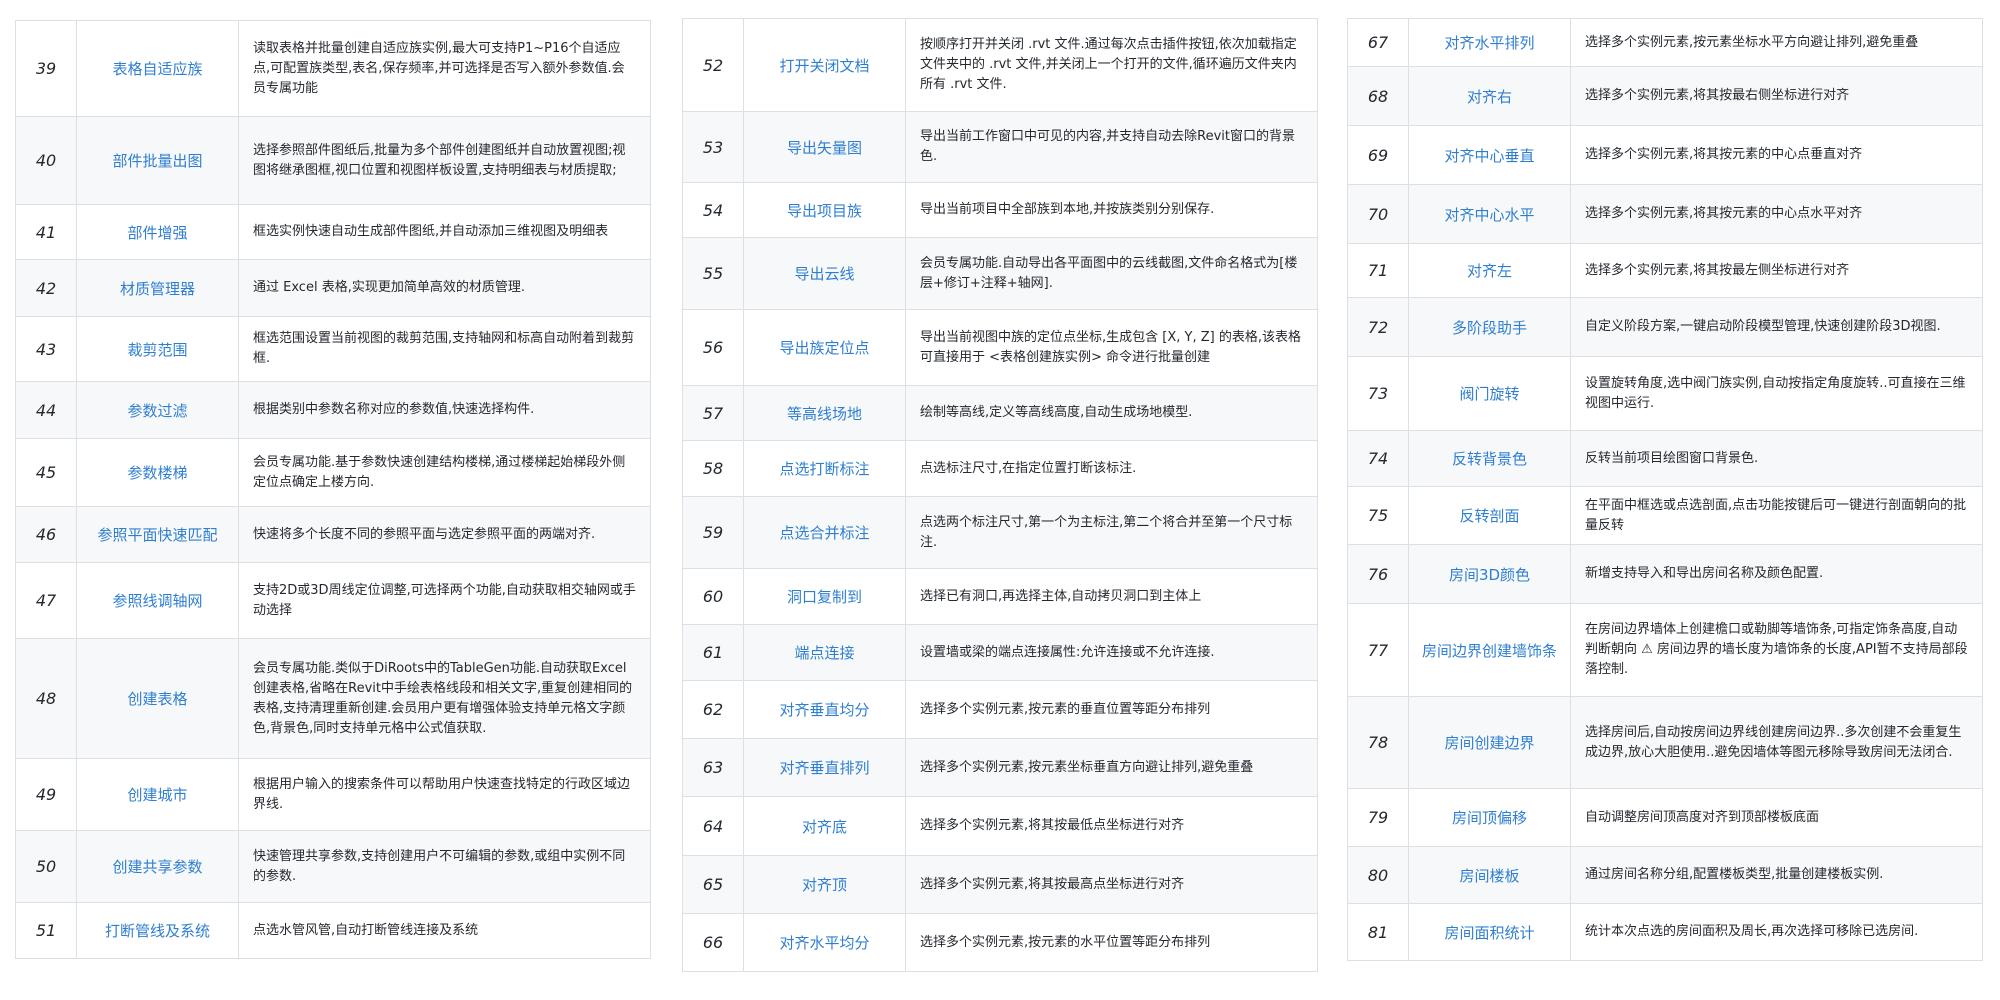 The image size is (2000, 1000). What do you see at coordinates (1111, 147) in the screenshot?
I see `feature-description: 导出当前工作窗口中可见的内容,并支持自动去除Revit窗口的背景色.` at bounding box center [1111, 147].